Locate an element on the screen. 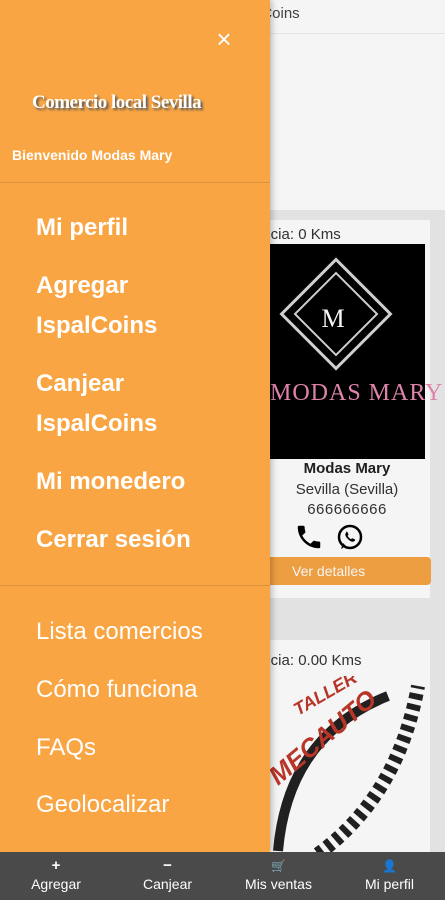 This screenshot has width=445, height=900. menu-item-como-funciona: Cómo funciona is located at coordinates (116, 690).